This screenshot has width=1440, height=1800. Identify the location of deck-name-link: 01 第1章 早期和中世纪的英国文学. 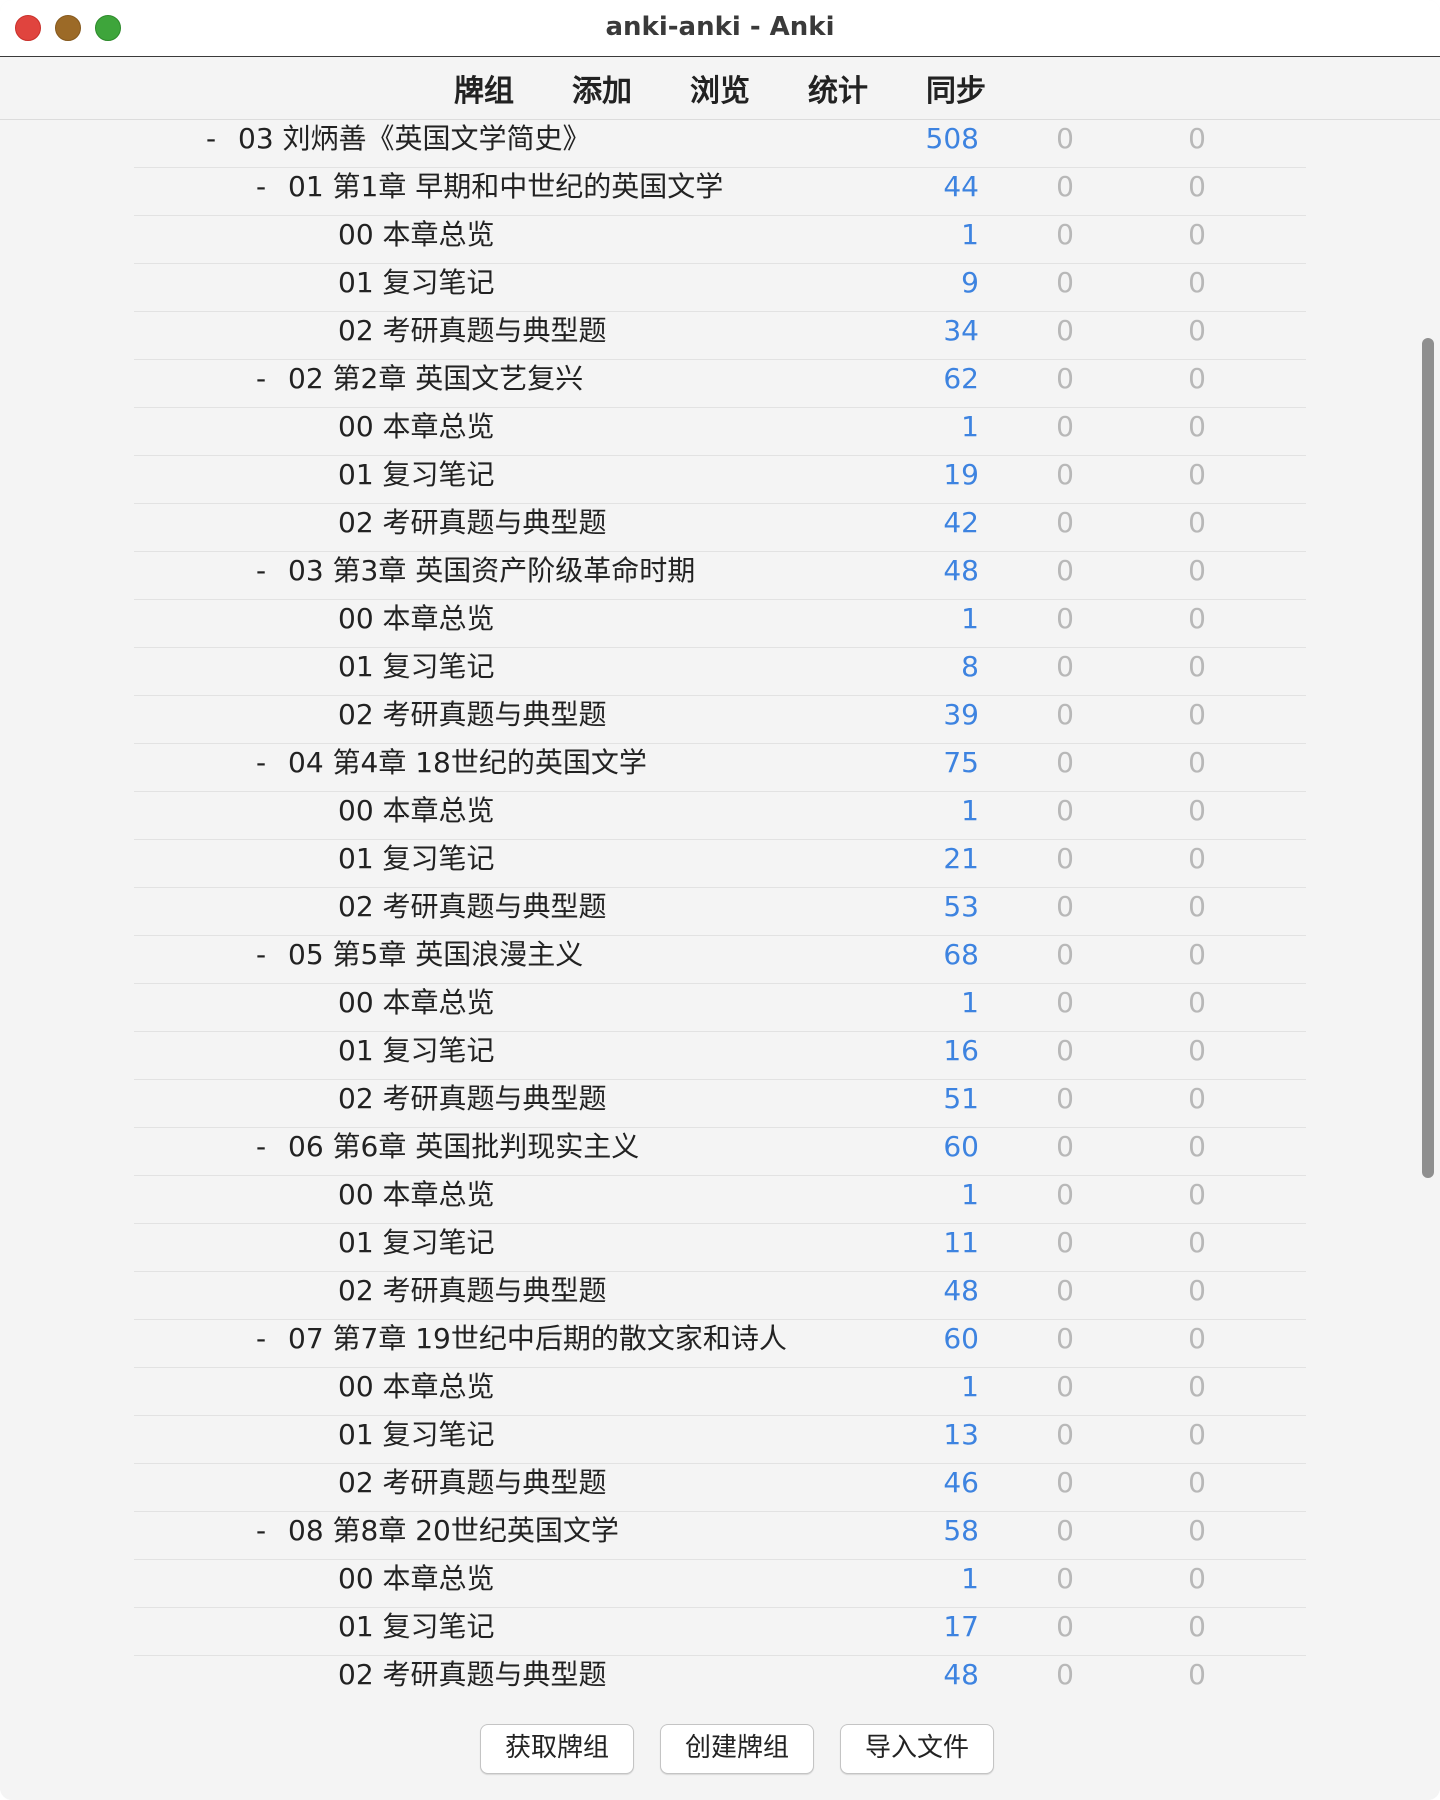
(505, 192).